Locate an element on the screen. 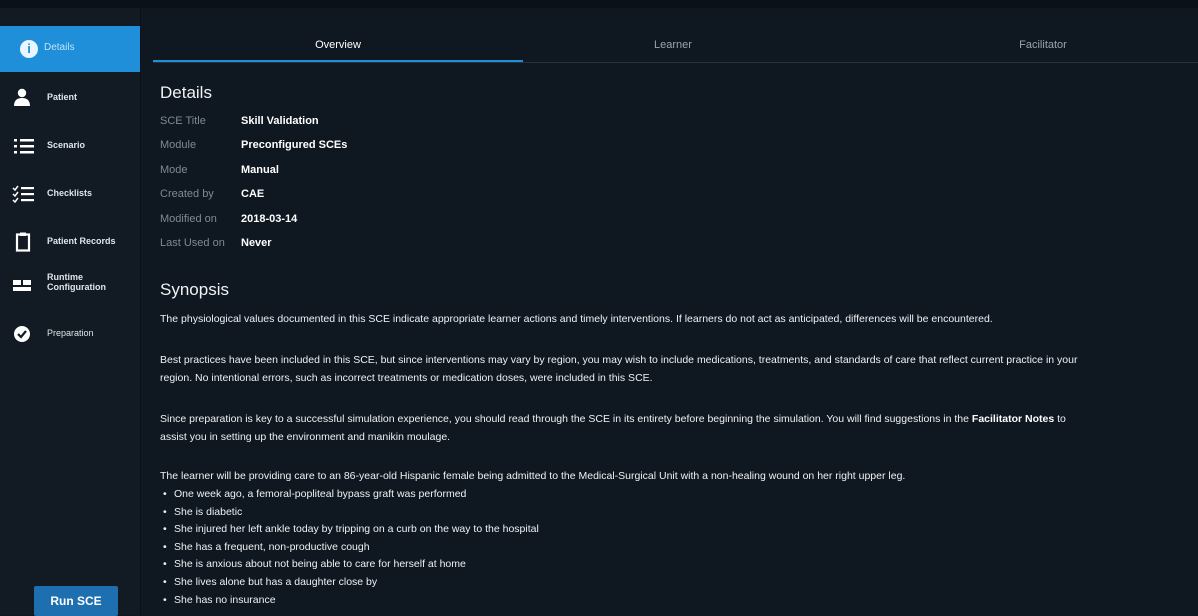  checklist-icon is located at coordinates (24, 194).